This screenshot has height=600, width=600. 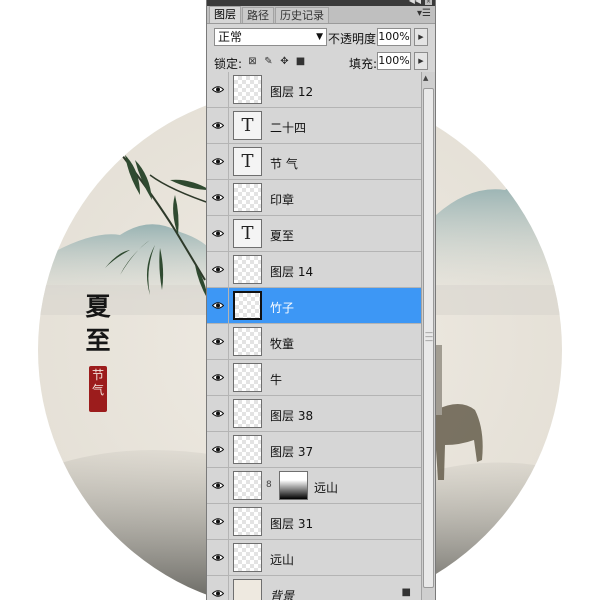 I want to click on lock-brush-icon: ✎, so click(x=268, y=61).